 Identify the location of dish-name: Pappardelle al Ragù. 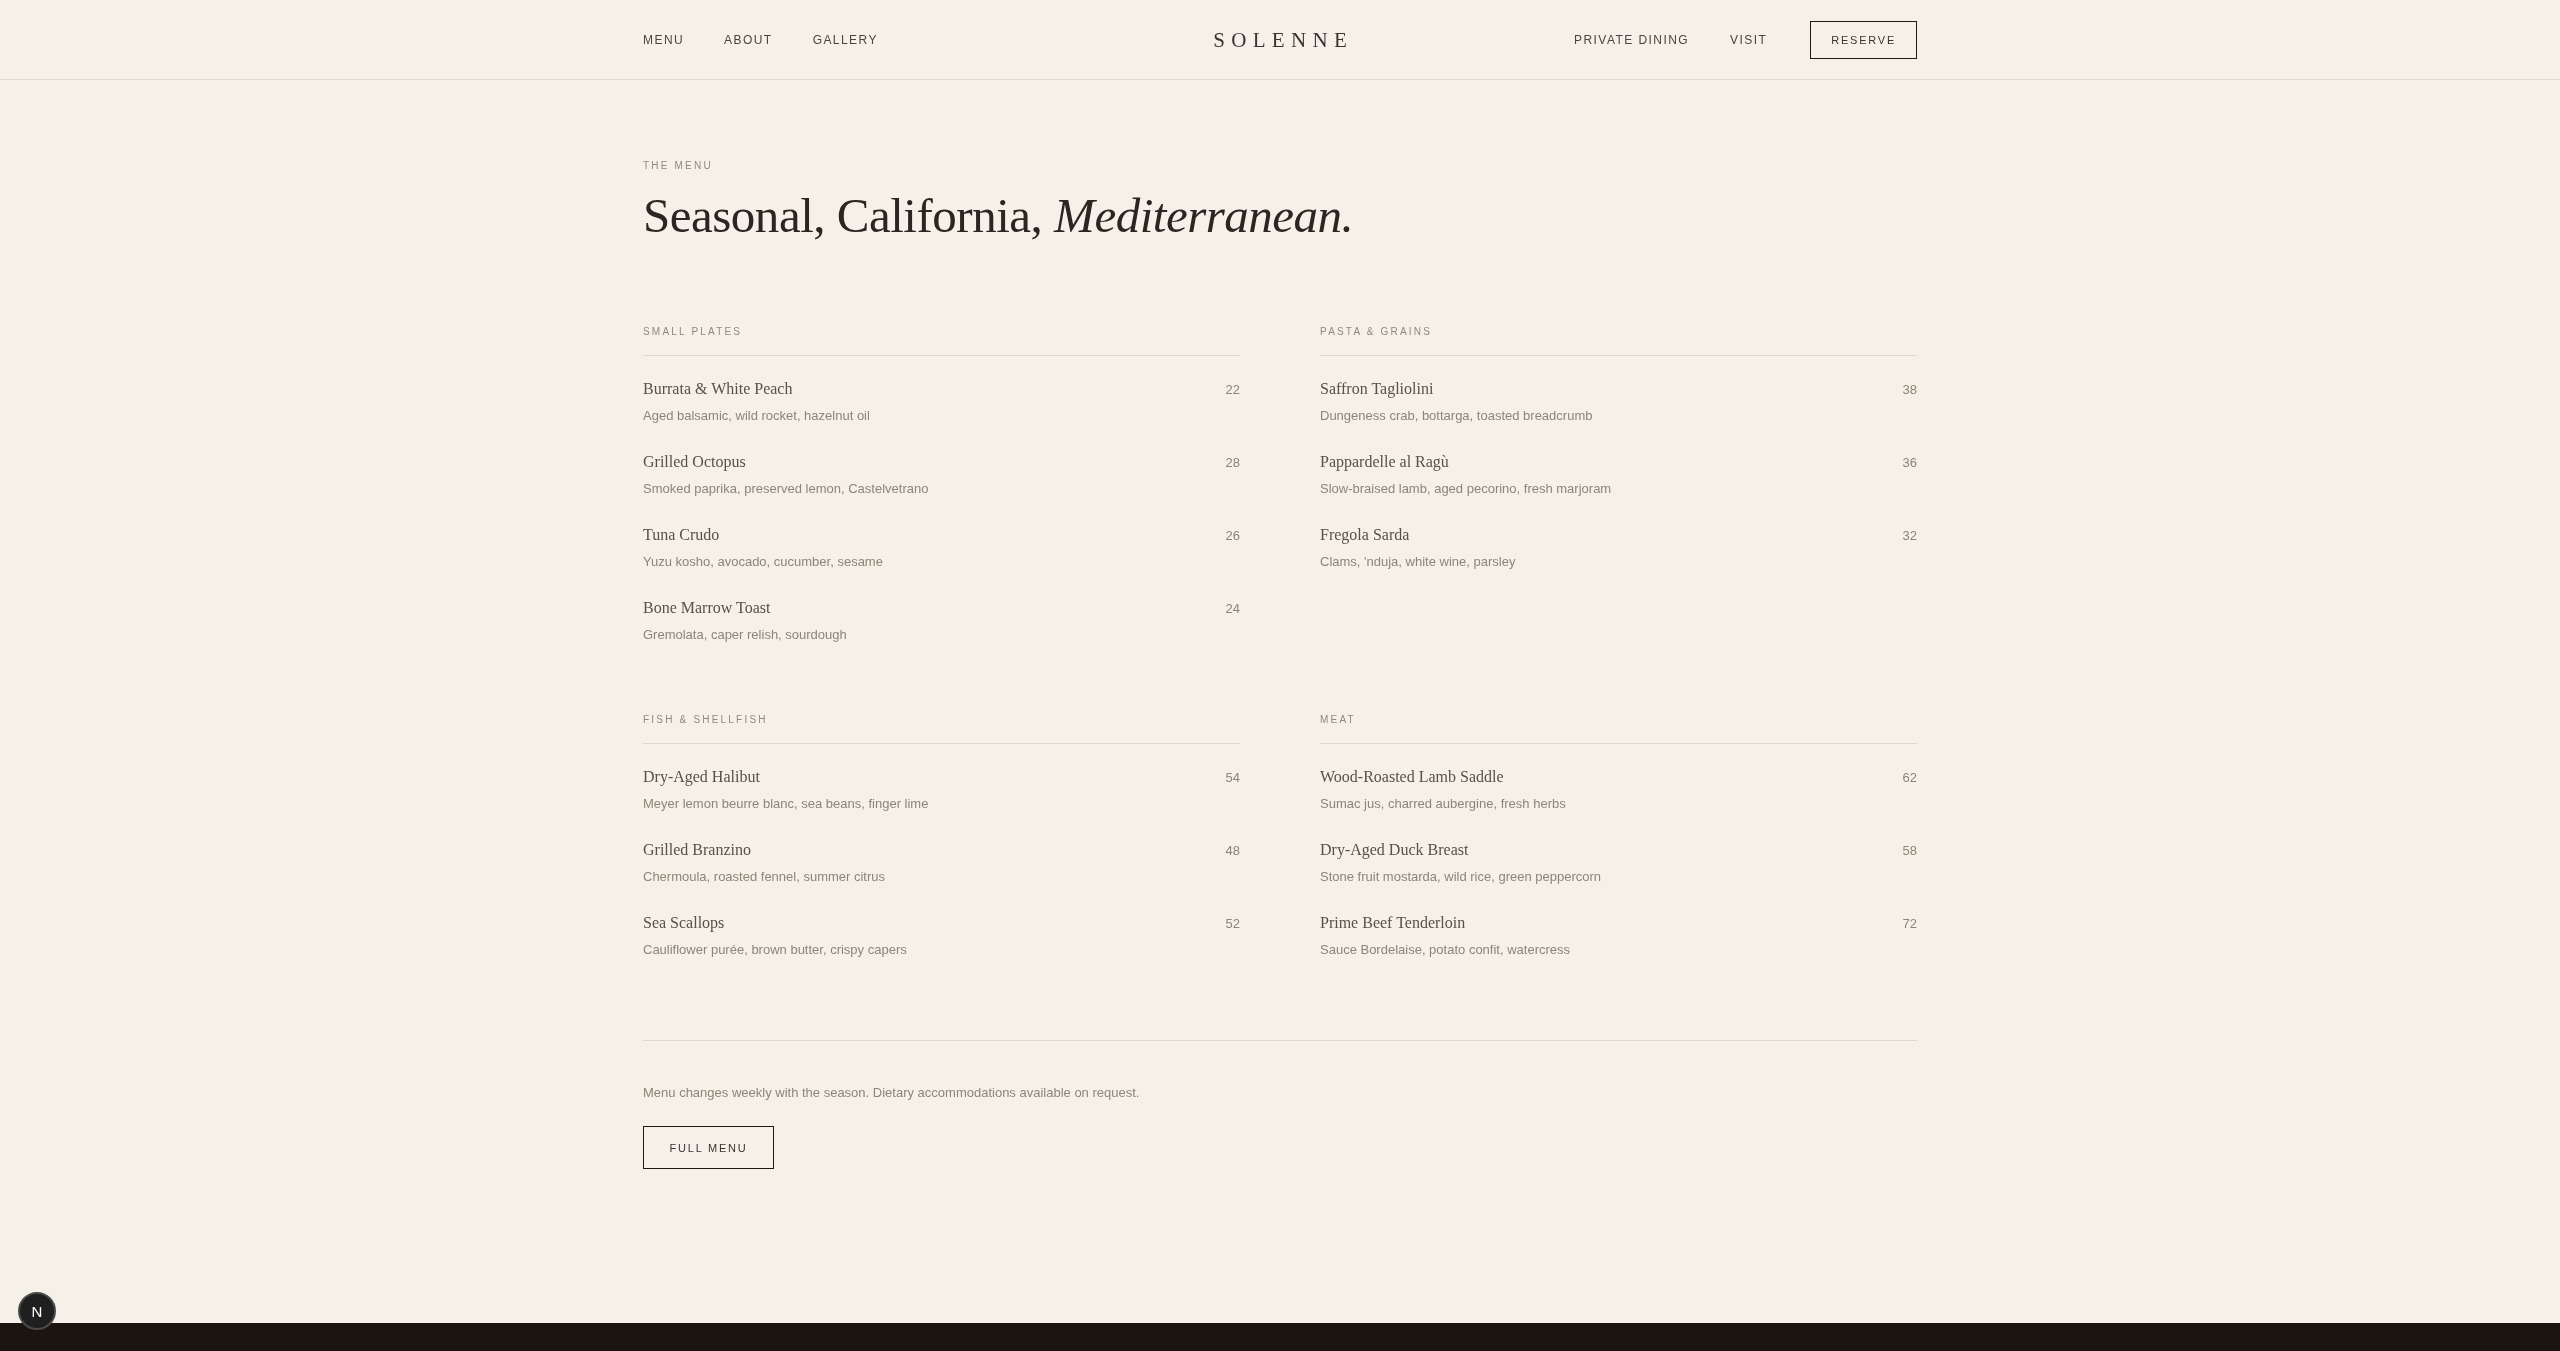
(1384, 462).